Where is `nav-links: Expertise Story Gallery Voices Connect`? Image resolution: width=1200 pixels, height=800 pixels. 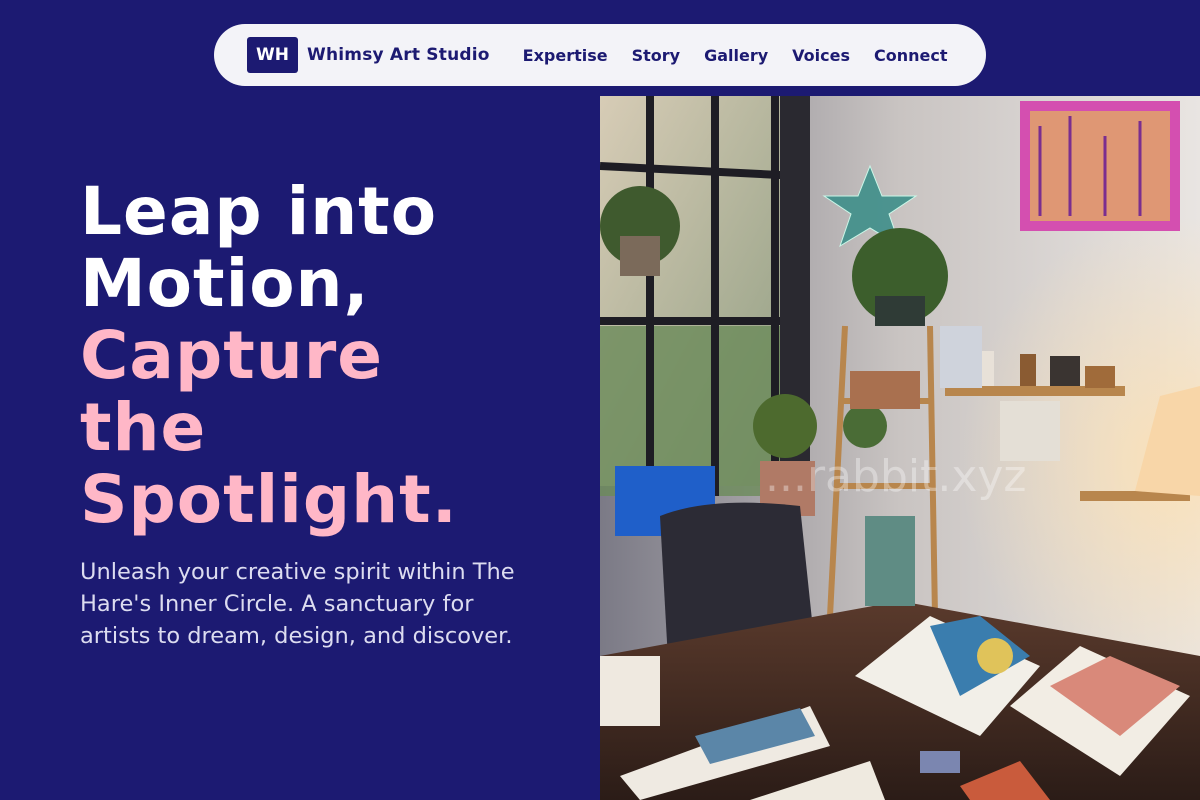
nav-links: Expertise Story Gallery Voices Connect is located at coordinates (747, 55).